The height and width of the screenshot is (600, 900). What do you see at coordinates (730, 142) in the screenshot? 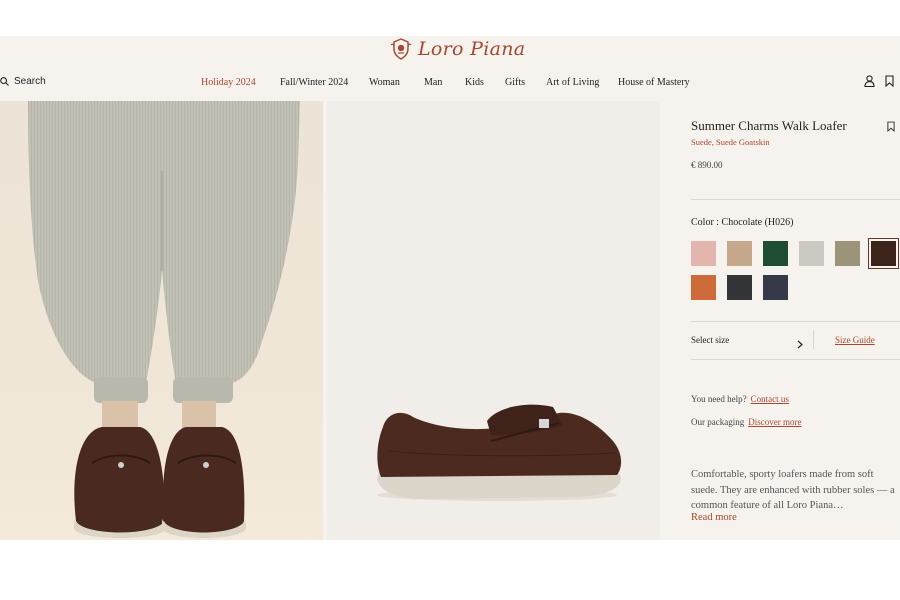
I see `product-material: Suede, Suede Goatskin` at bounding box center [730, 142].